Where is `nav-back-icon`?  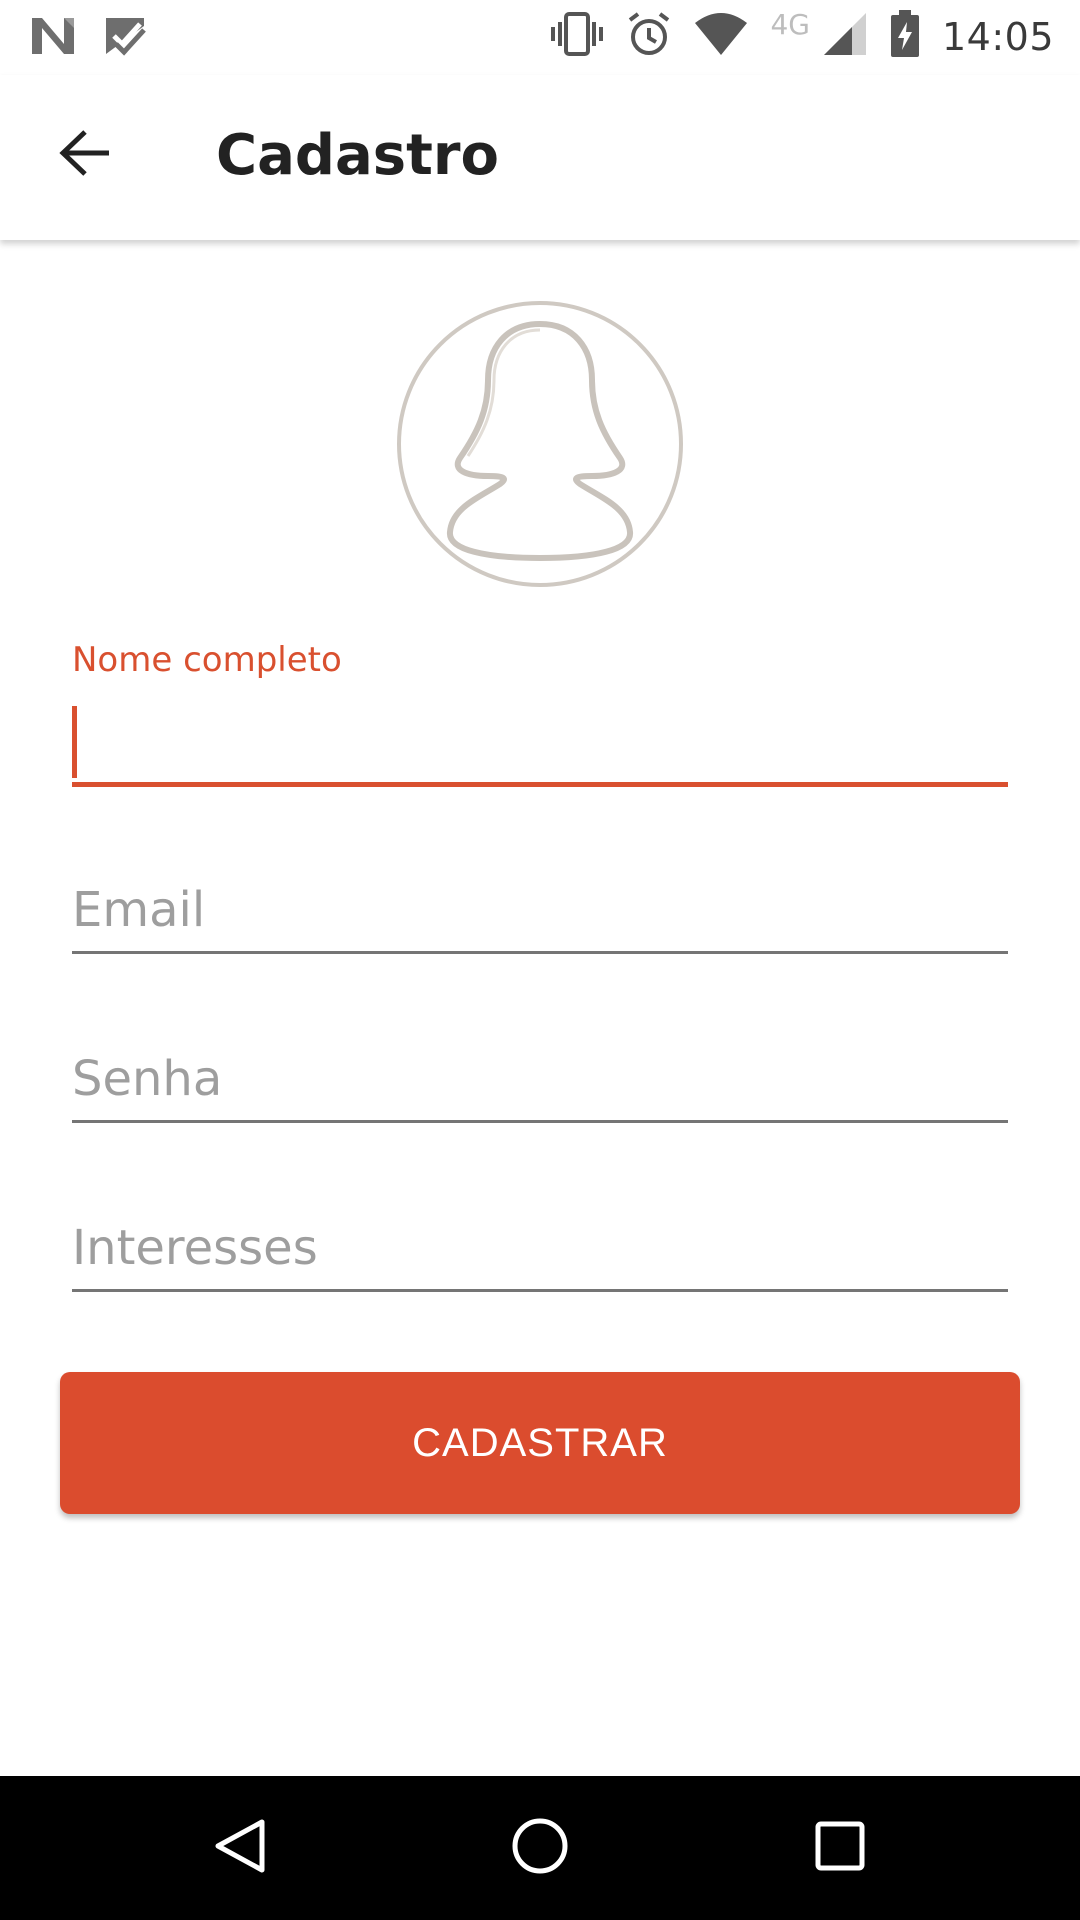
nav-back-icon is located at coordinates (240, 1848).